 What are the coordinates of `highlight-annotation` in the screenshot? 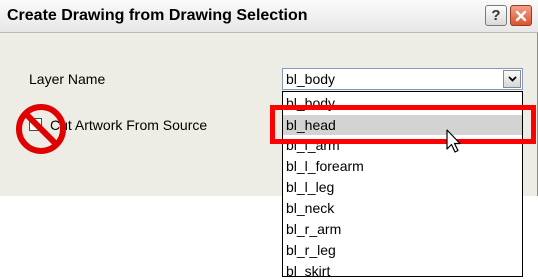 It's located at (403, 124).